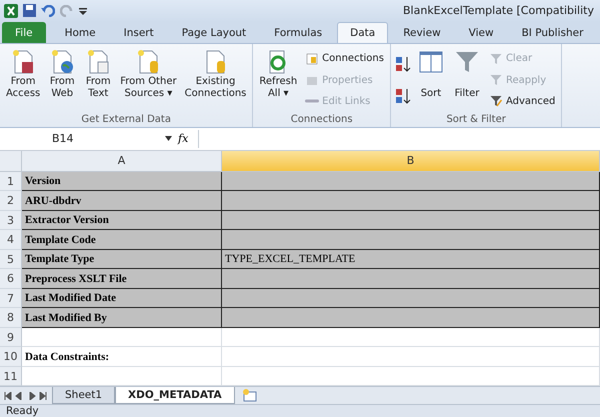 The image size is (600, 417). Describe the element at coordinates (63, 139) in the screenshot. I see `cell-reference: B14` at that location.